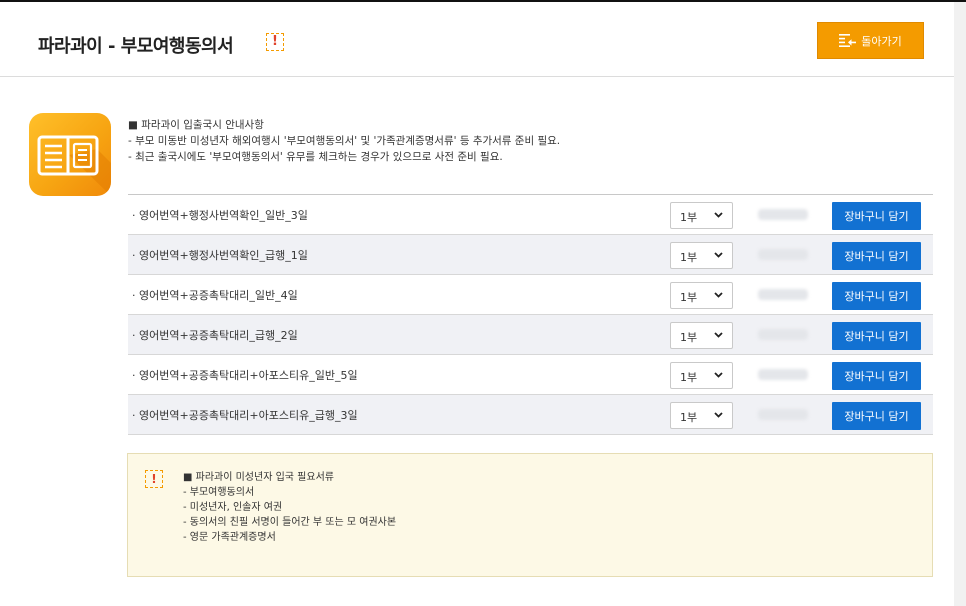  I want to click on product-name: · 영어번역+공증촉탁대리+아포스티유_일반_5일, so click(245, 375).